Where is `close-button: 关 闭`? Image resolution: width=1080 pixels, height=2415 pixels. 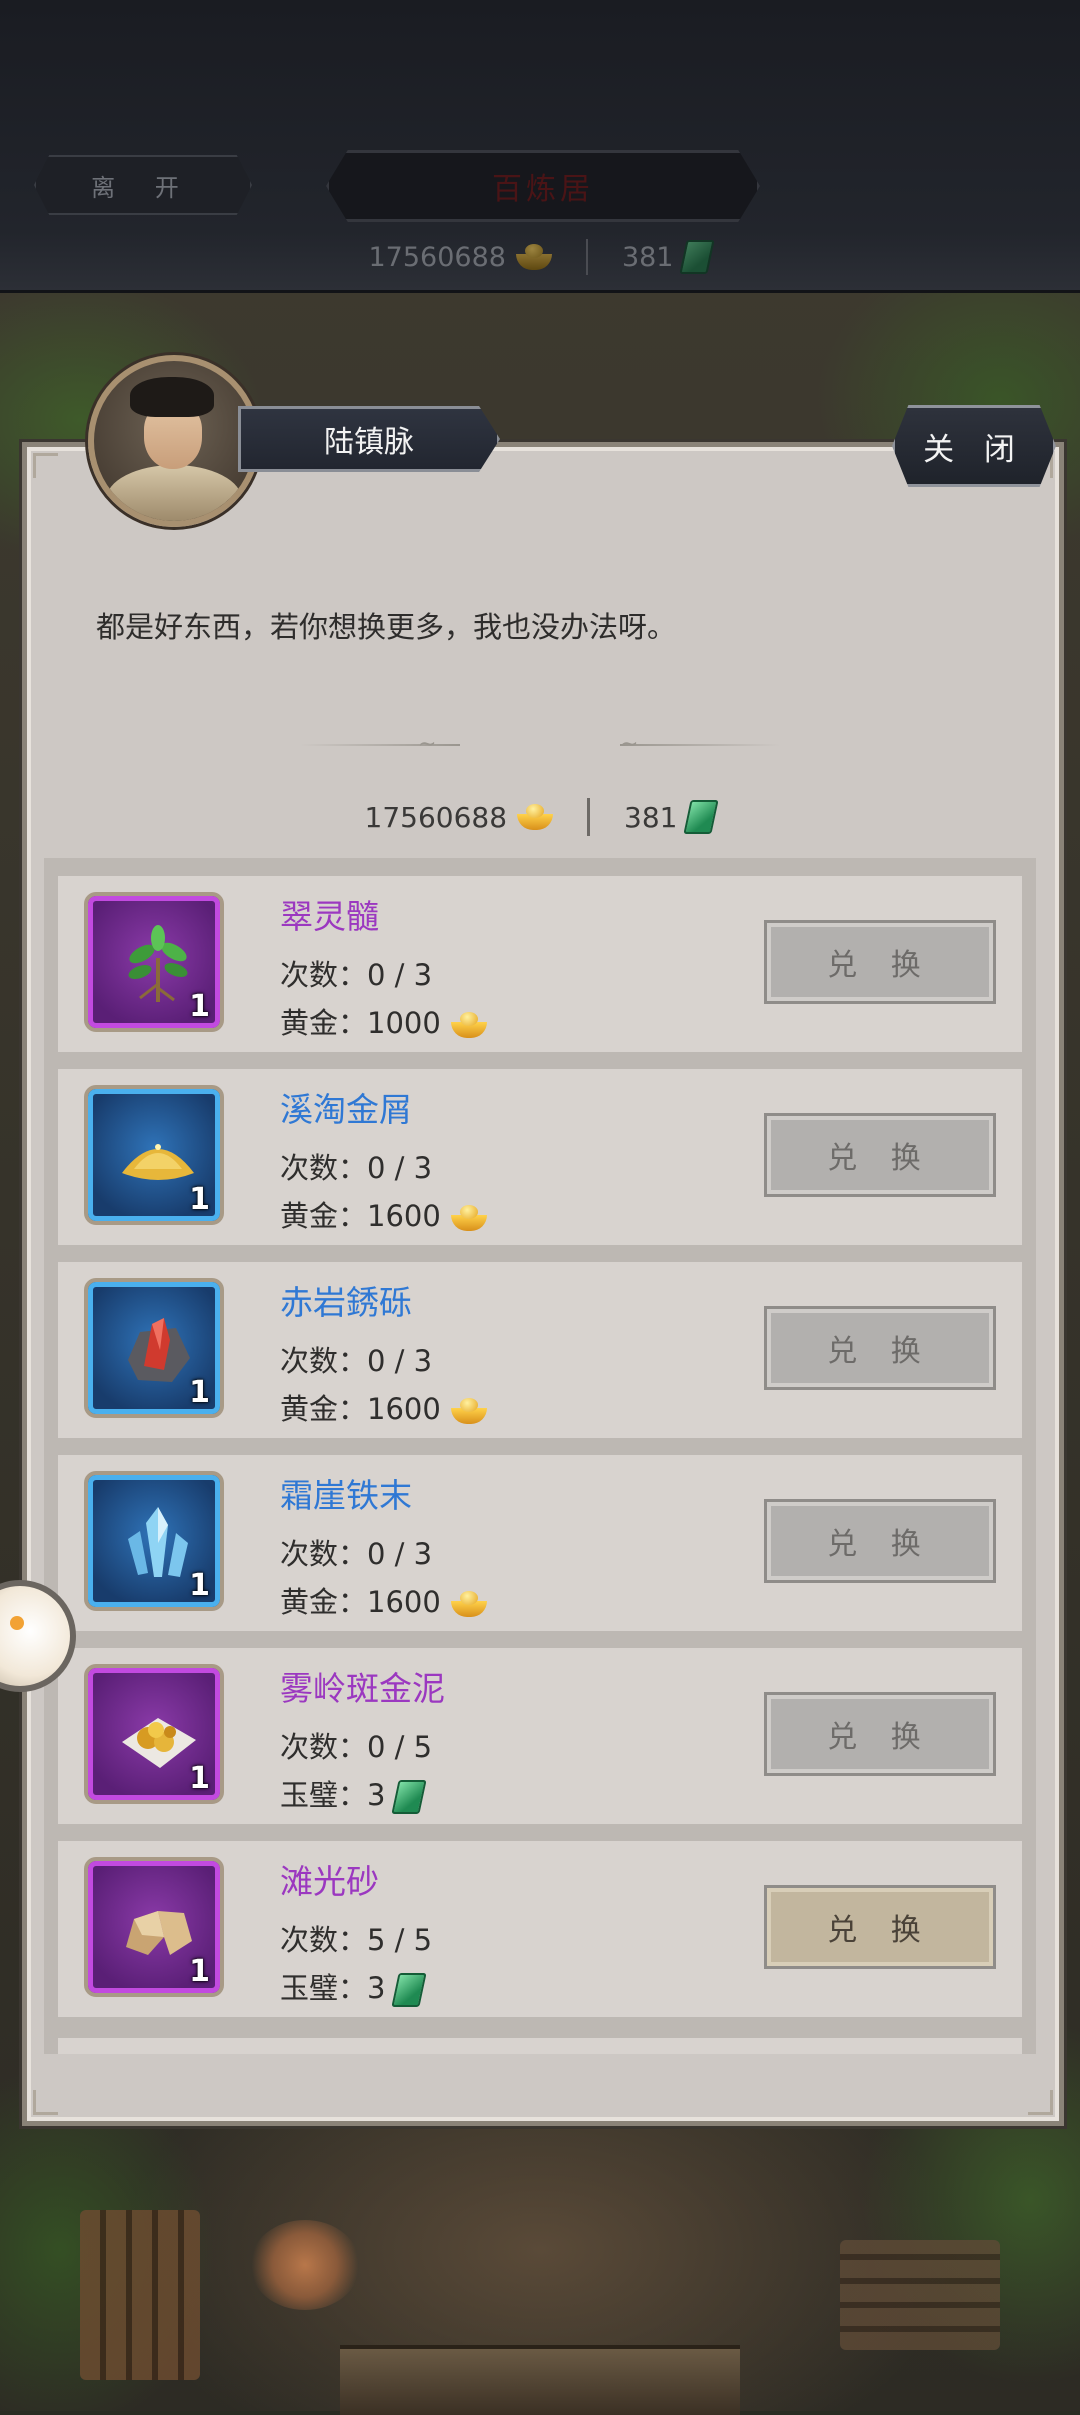 close-button: 关 闭 is located at coordinates (974, 446).